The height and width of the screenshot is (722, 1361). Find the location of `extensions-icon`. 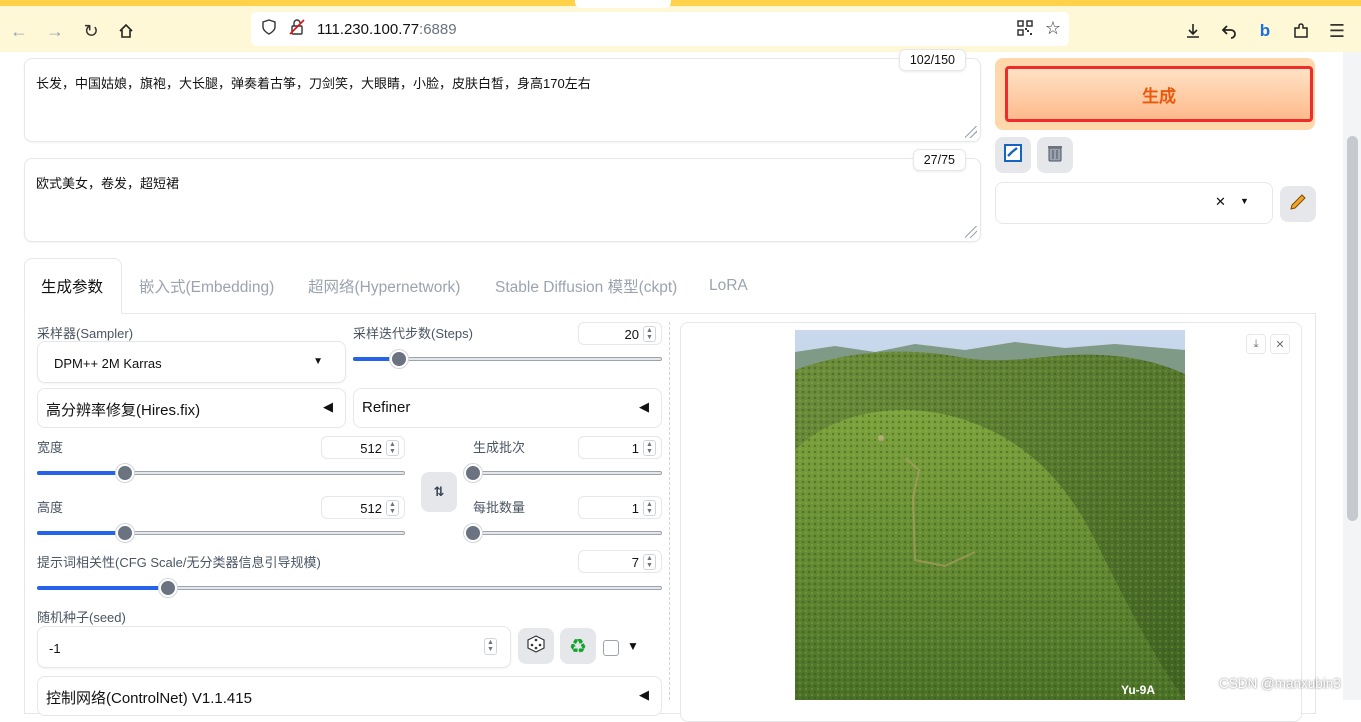

extensions-icon is located at coordinates (1301, 31).